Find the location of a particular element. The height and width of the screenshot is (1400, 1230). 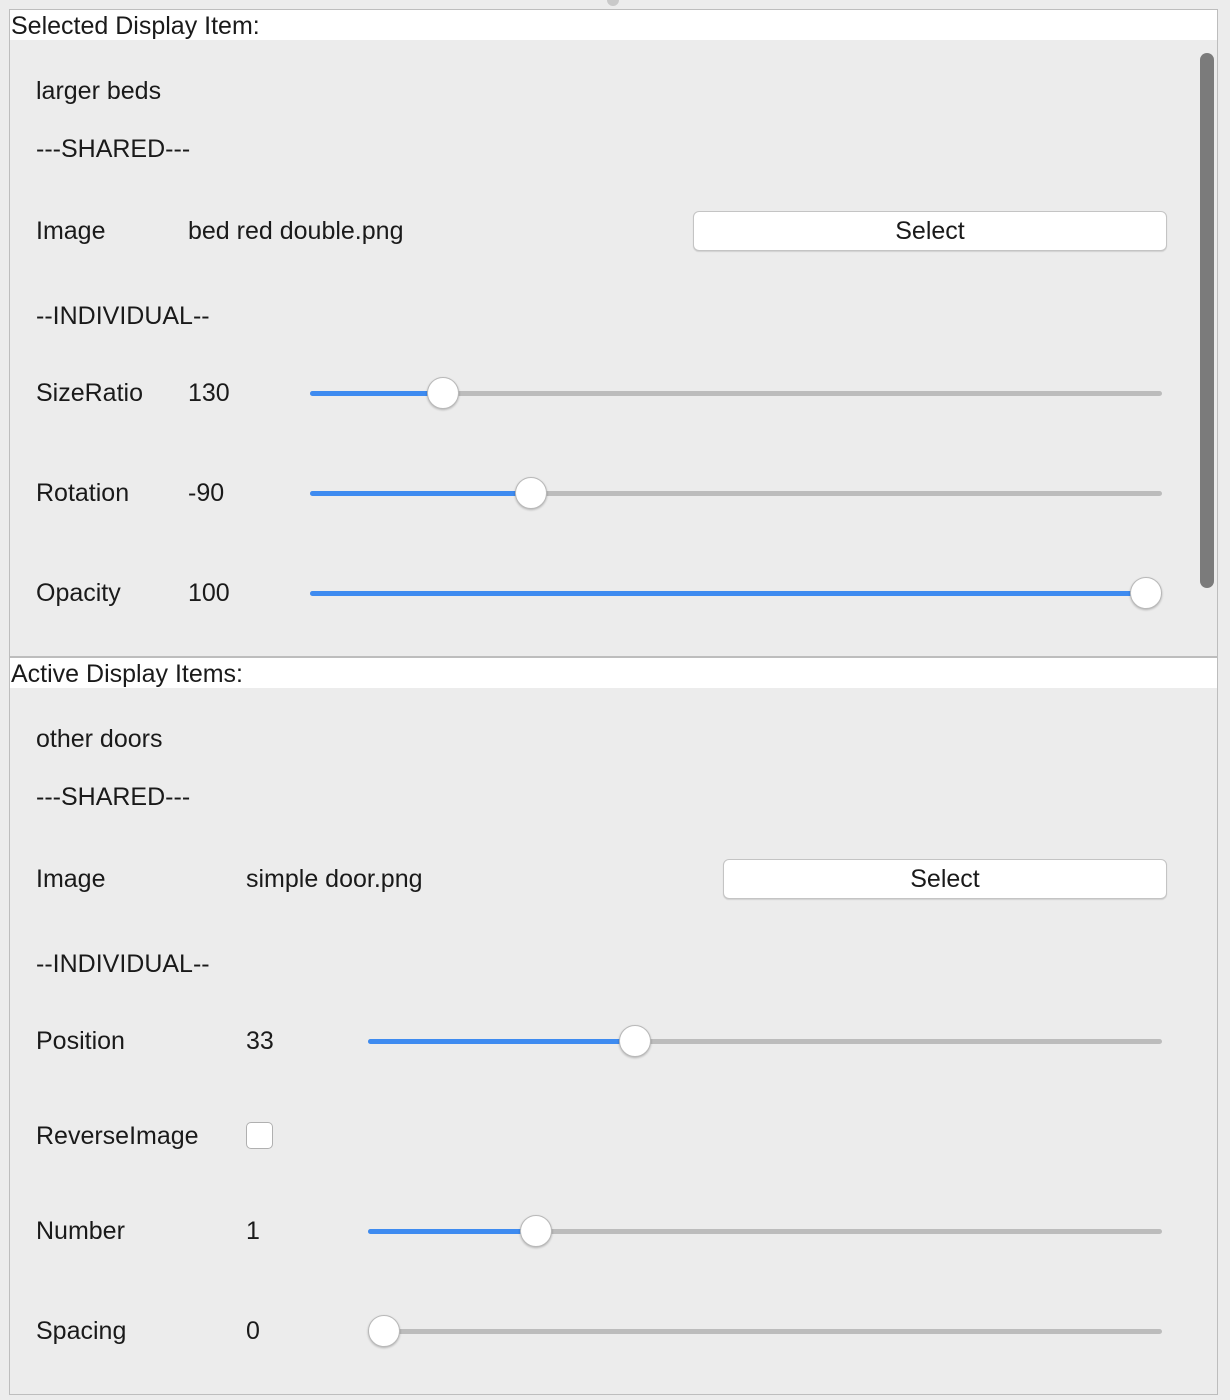

spacing-value: 0 is located at coordinates (253, 1331).